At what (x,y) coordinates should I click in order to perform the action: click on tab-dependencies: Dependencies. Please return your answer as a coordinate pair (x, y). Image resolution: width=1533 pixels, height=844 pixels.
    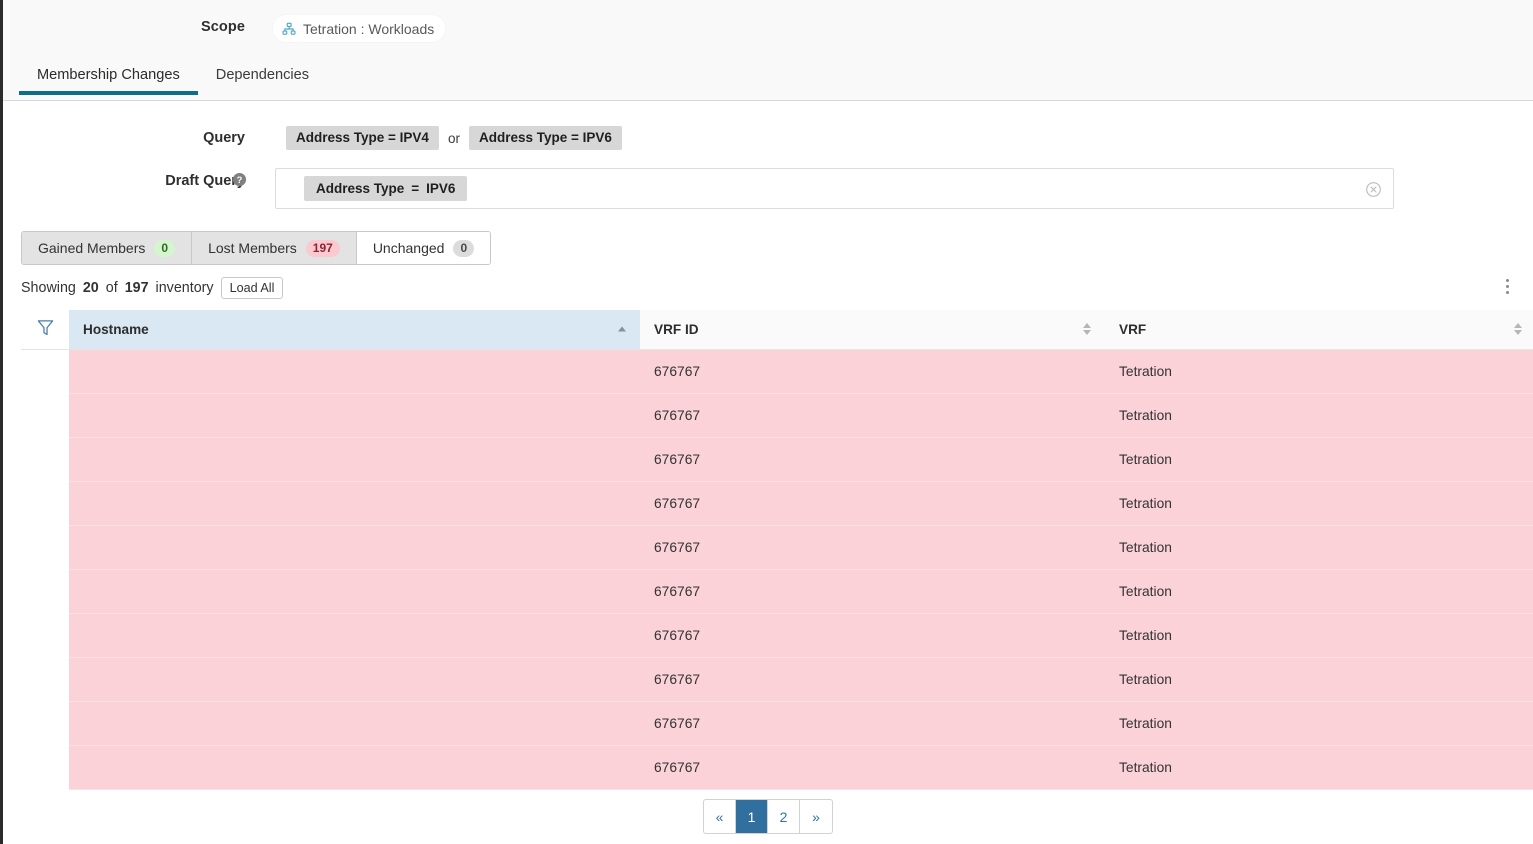
    Looking at the image, I should click on (262, 76).